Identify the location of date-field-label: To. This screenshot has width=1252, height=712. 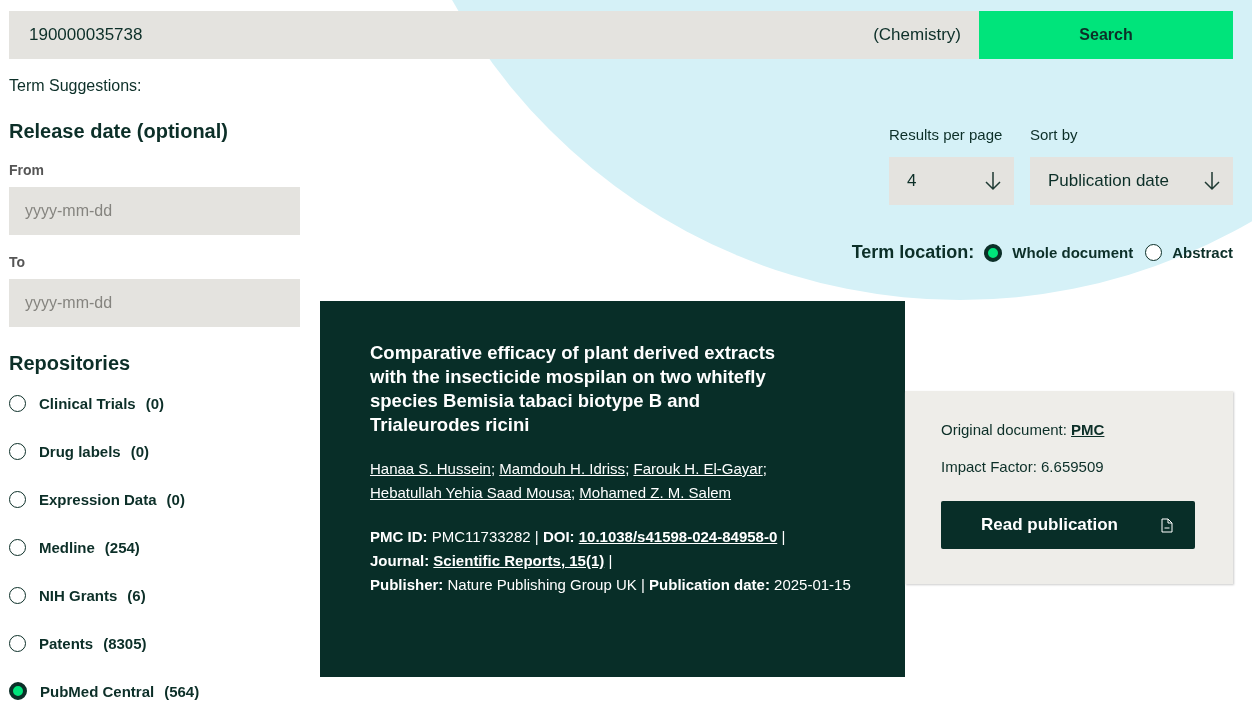
(18, 262).